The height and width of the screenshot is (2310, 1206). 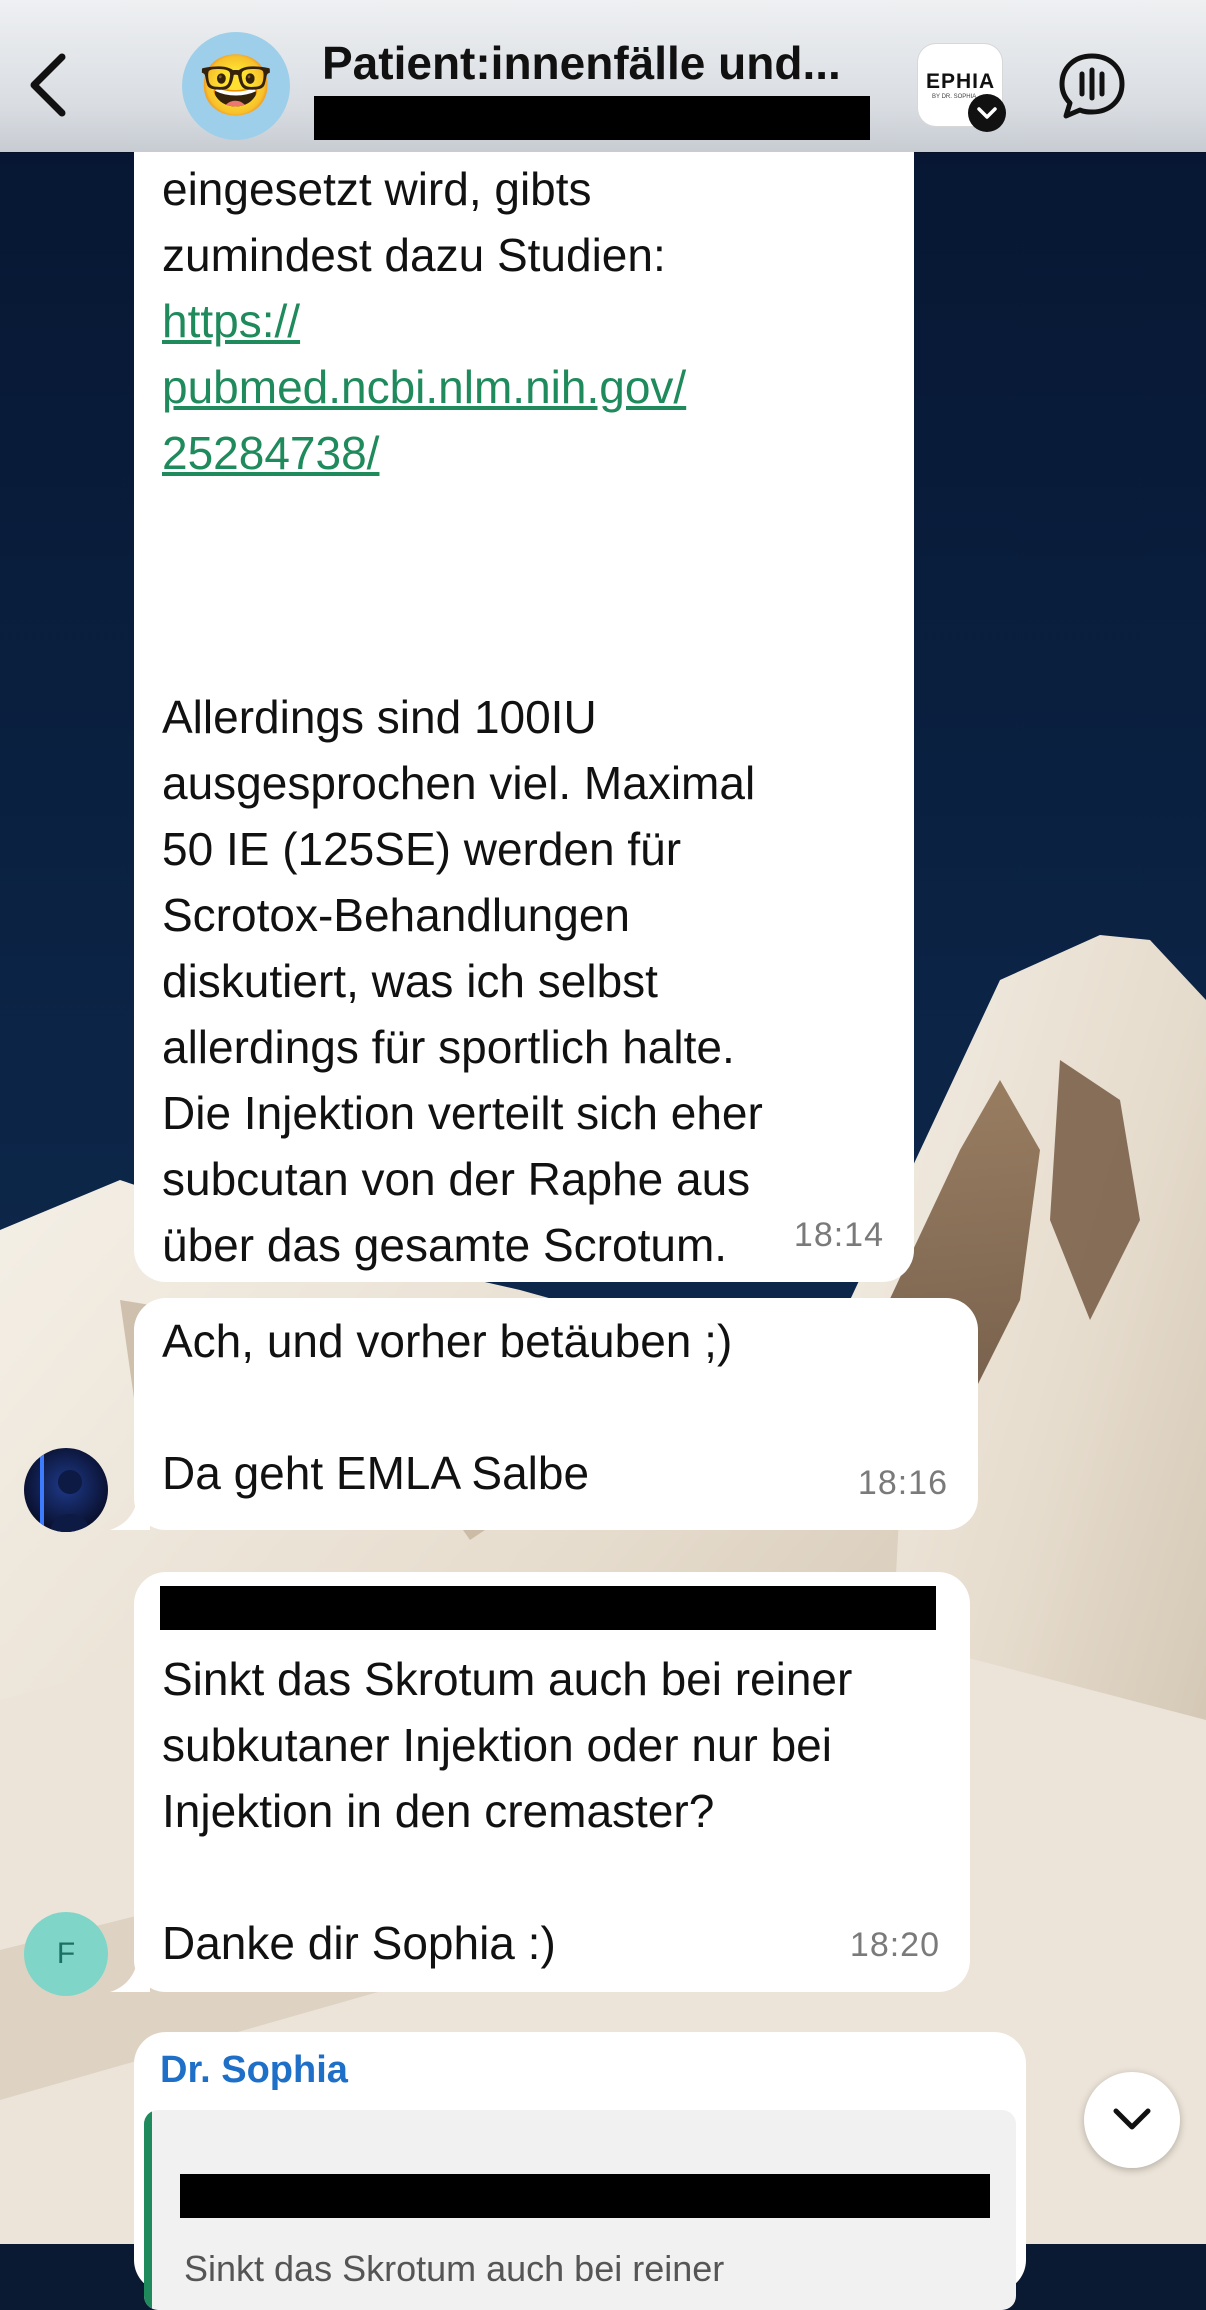 I want to click on chevron-left-icon, so click(x=48, y=85).